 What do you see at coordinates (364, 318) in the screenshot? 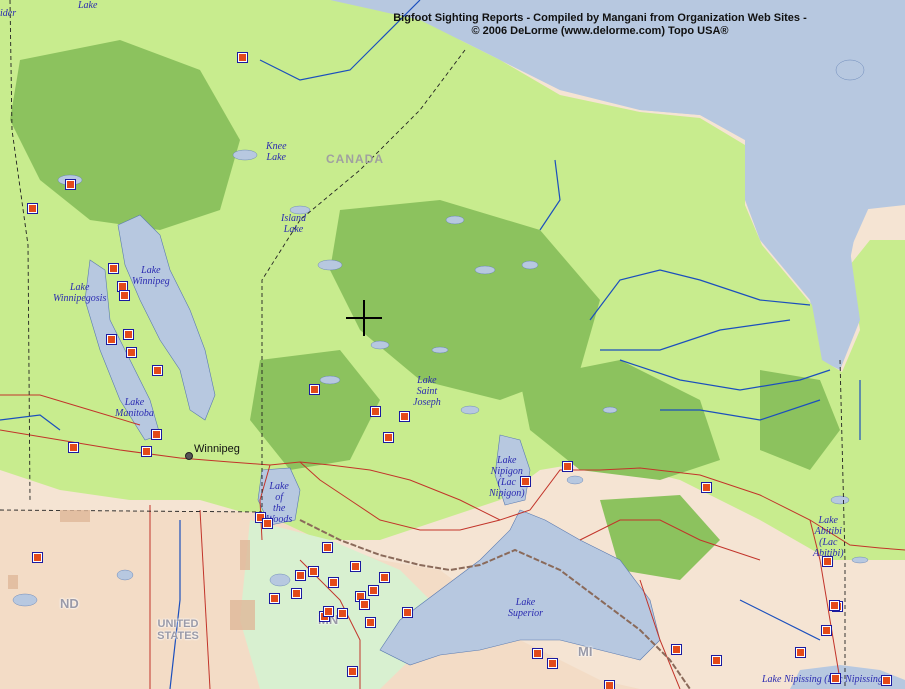
I see `crosshair-cursor-icon` at bounding box center [364, 318].